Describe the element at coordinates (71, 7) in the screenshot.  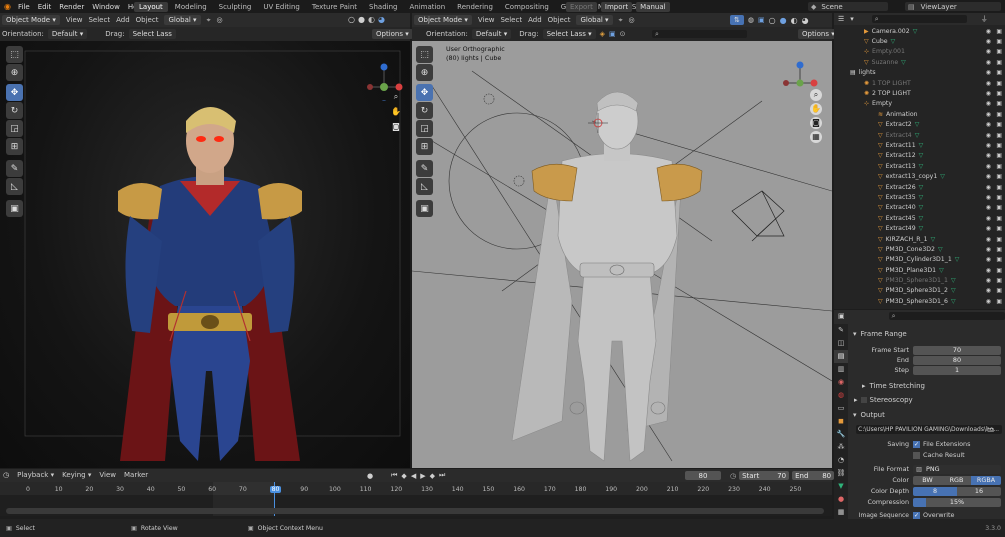
I see `menu-render: Render` at that location.